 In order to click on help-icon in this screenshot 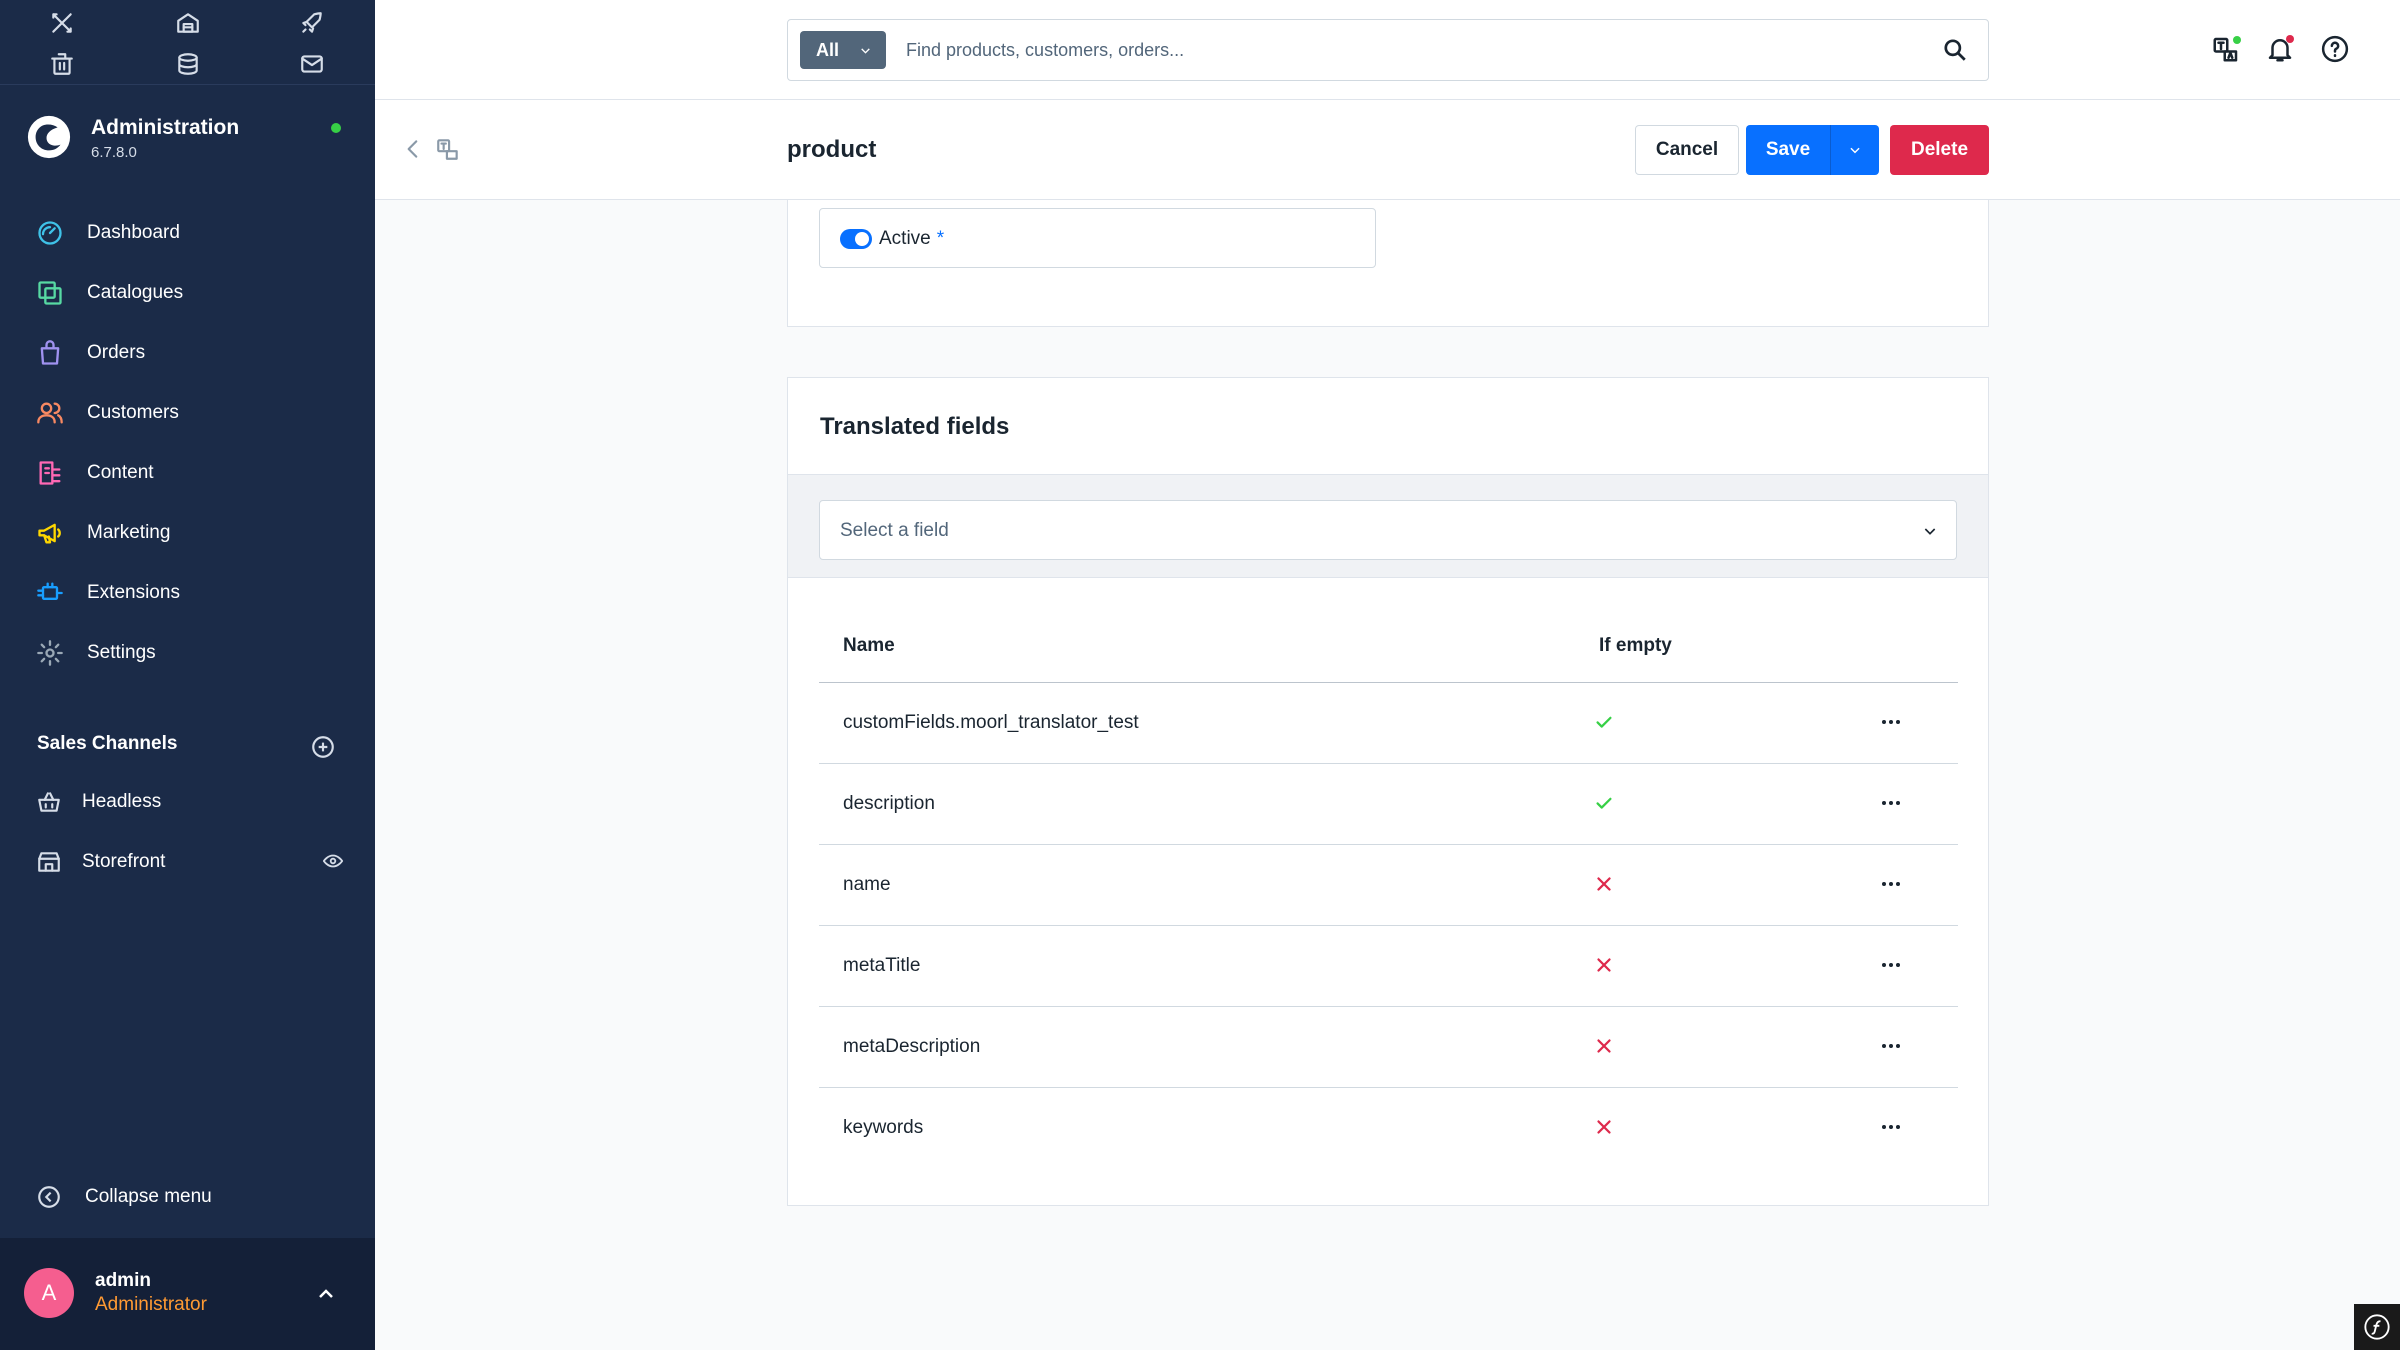, I will do `click(2335, 49)`.